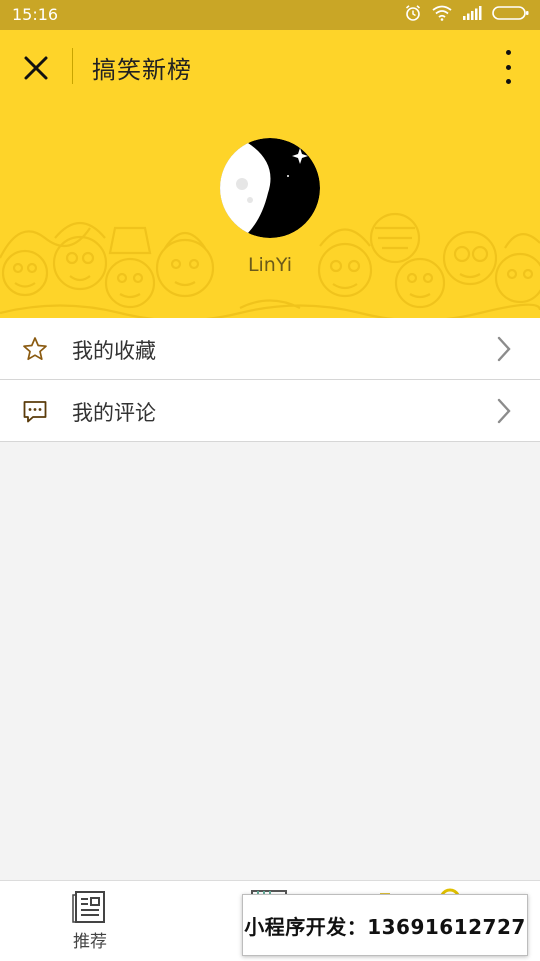 The width and height of the screenshot is (540, 961). I want to click on status-time: 15:16, so click(35, 14).